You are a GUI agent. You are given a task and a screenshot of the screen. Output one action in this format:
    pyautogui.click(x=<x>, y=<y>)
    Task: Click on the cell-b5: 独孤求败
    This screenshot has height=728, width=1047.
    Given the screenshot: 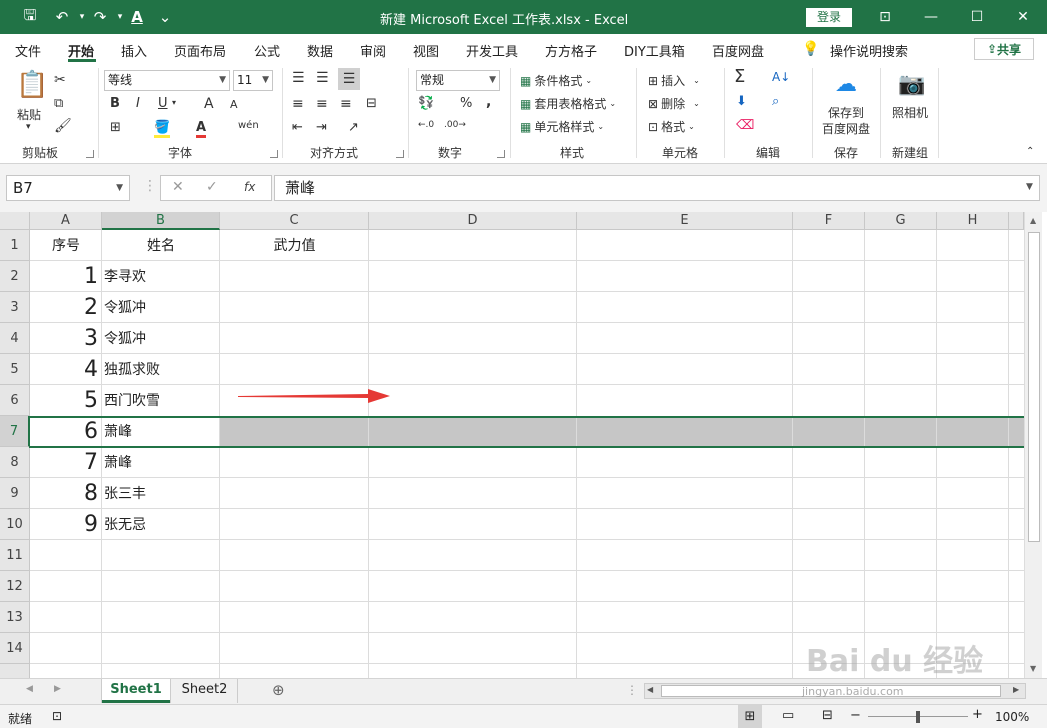 What is the action you would take?
    pyautogui.click(x=161, y=369)
    